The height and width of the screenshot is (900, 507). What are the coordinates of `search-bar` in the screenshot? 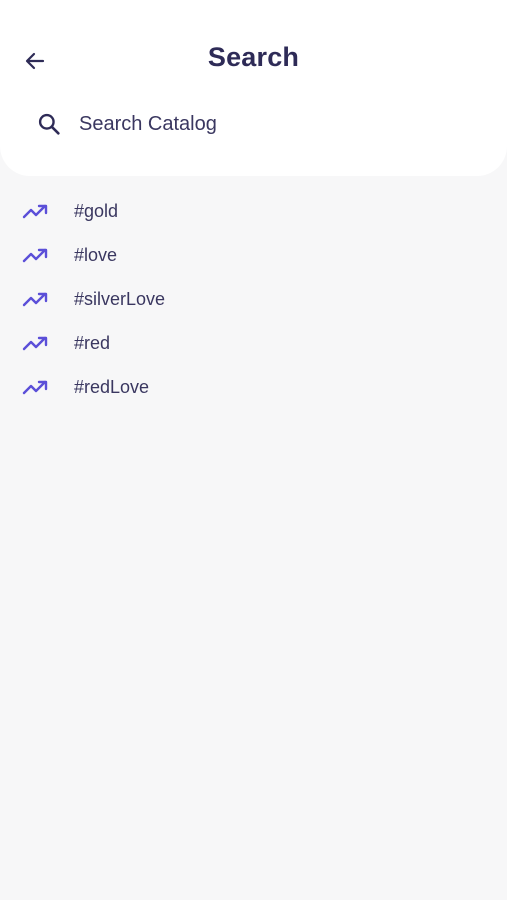 It's located at (254, 124).